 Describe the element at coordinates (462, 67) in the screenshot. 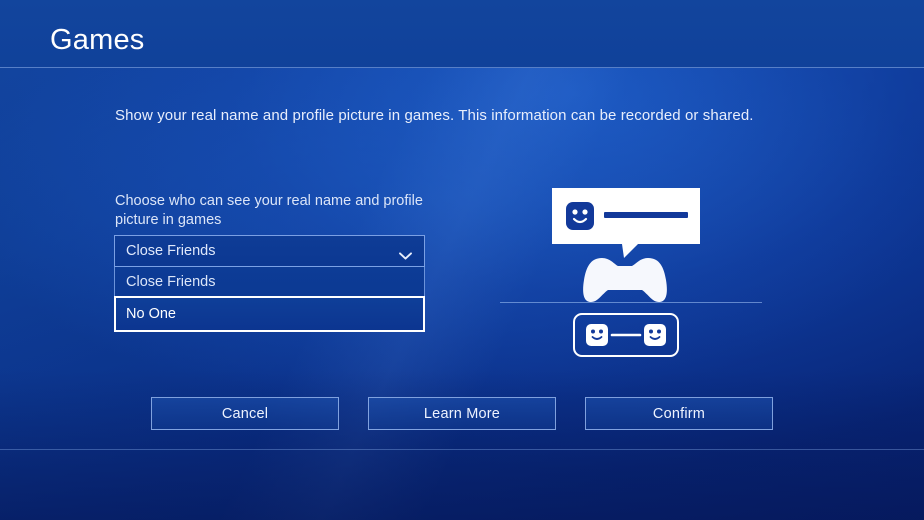

I see `header-divider` at that location.